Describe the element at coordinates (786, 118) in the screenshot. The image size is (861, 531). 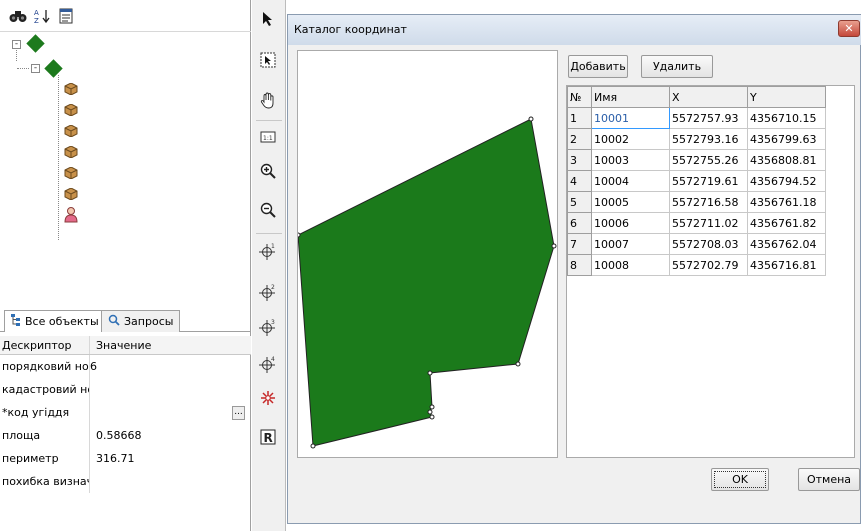
I see `y-cell: 4356710.15` at that location.